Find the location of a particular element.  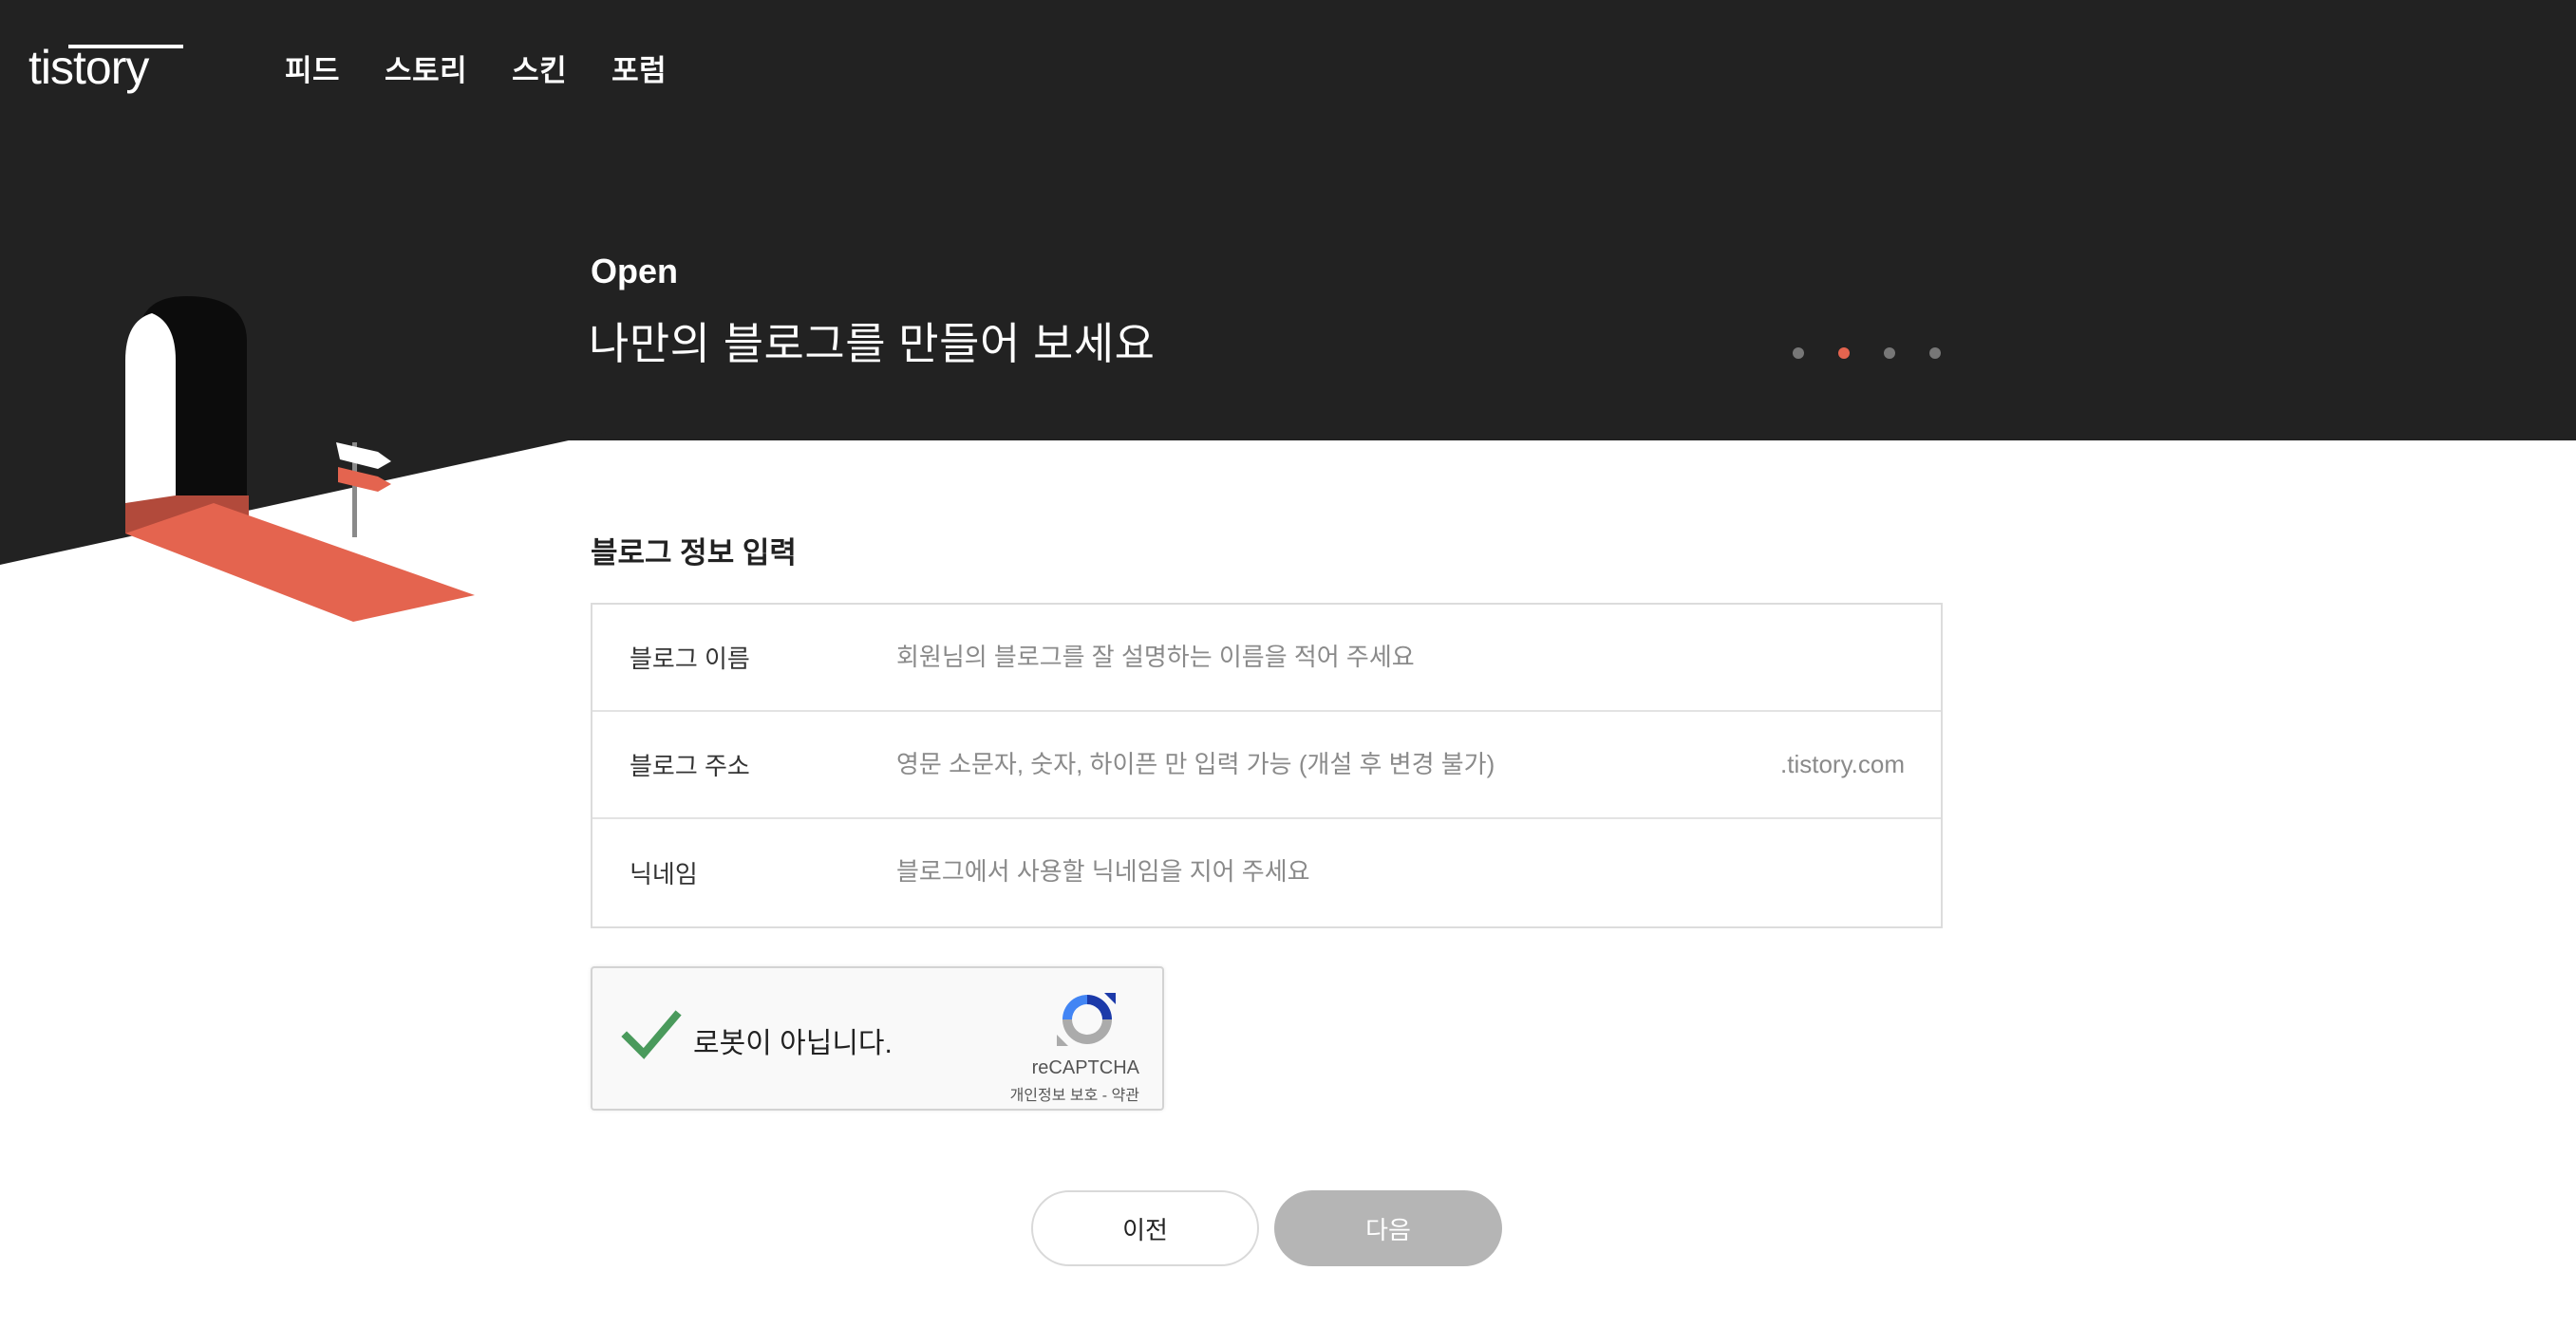

prev-button: 이전 is located at coordinates (1145, 1228).